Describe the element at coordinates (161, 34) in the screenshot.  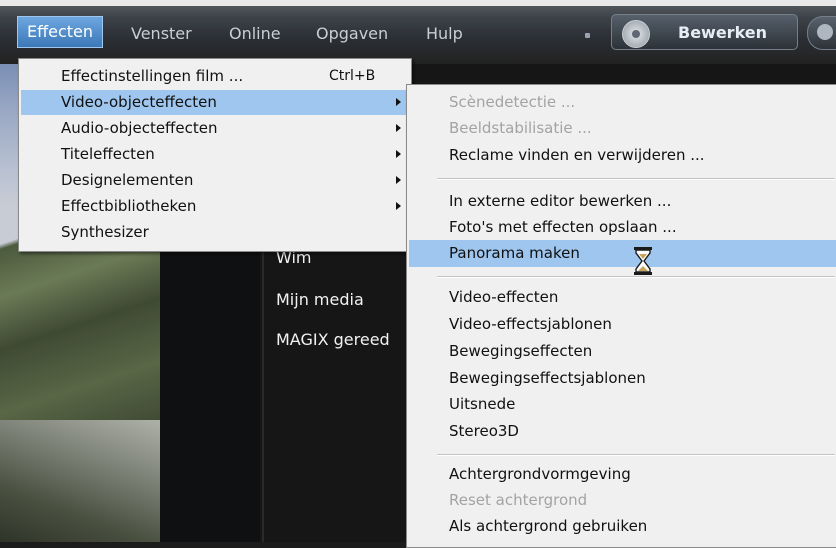
I see `menu-venster: Venster` at that location.